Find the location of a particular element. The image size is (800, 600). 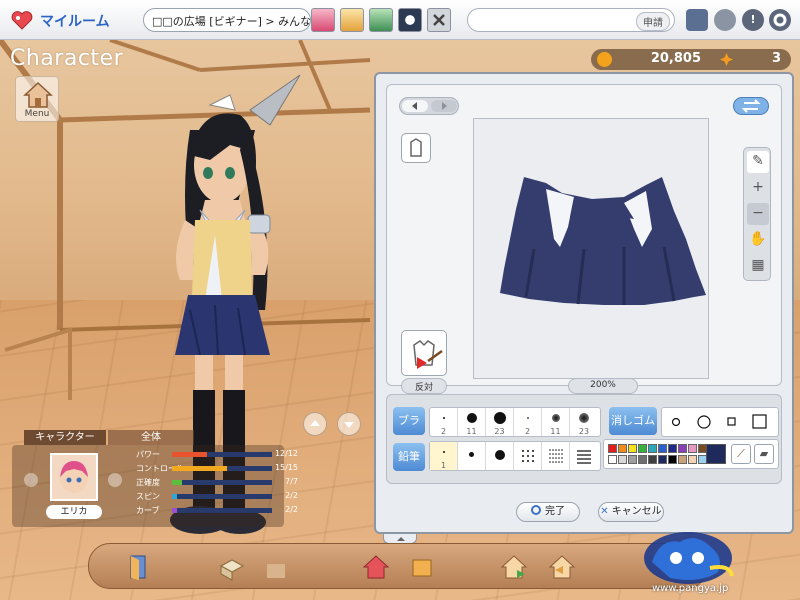

brush-tab: ブラシ is located at coordinates (409, 431).